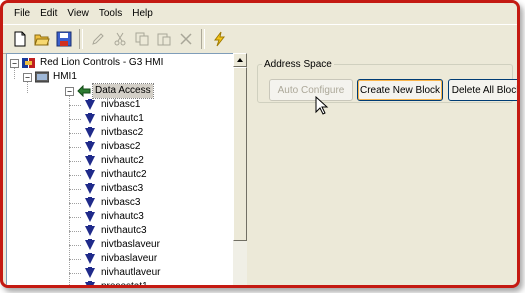 The height and width of the screenshot is (293, 525). I want to click on save-icon, so click(64, 39).